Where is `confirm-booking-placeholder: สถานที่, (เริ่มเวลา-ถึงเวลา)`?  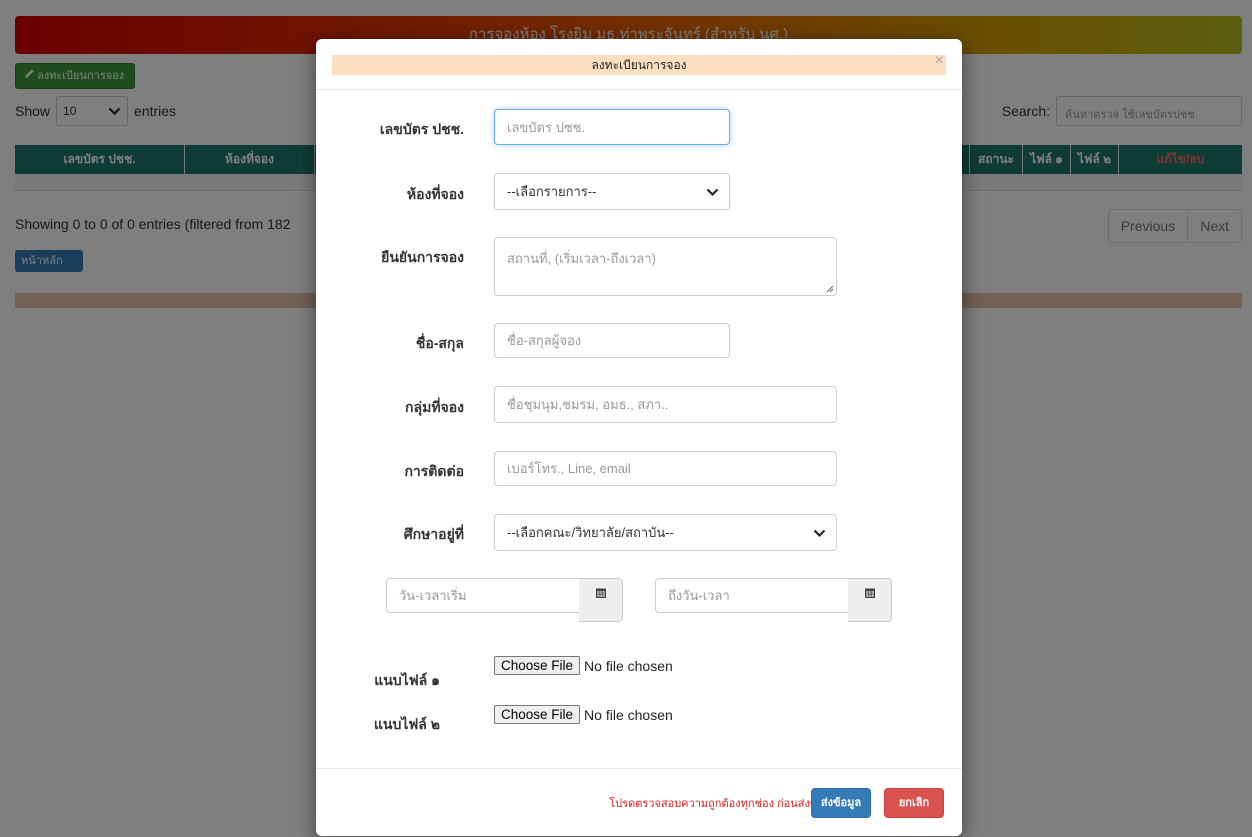 confirm-booking-placeholder: สถานที่, (เริ่มเวลา-ถึงเวลา) is located at coordinates (582, 258).